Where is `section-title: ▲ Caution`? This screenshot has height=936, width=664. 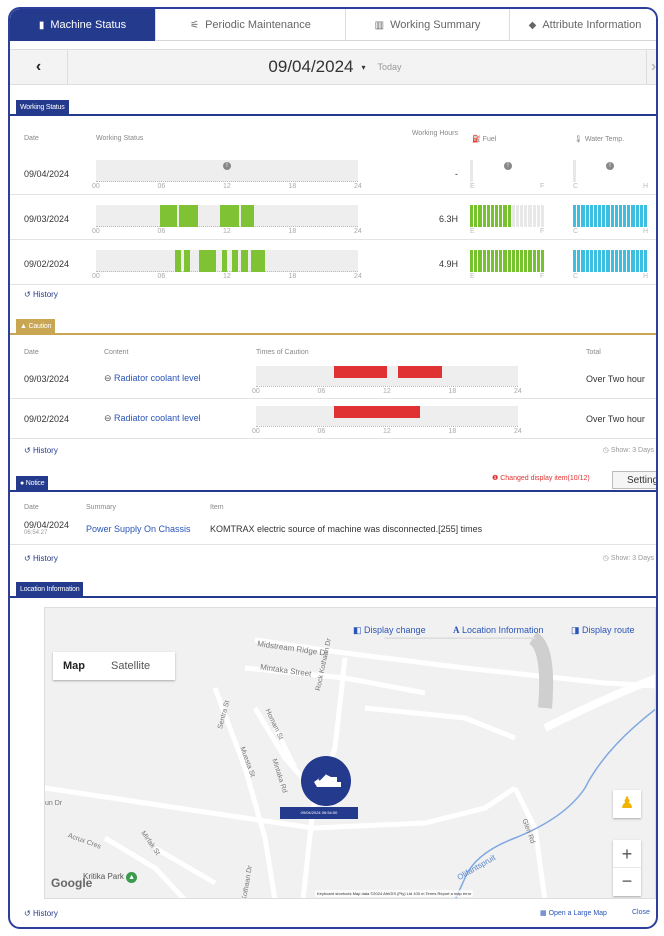
section-title: ▲ Caution is located at coordinates (36, 327).